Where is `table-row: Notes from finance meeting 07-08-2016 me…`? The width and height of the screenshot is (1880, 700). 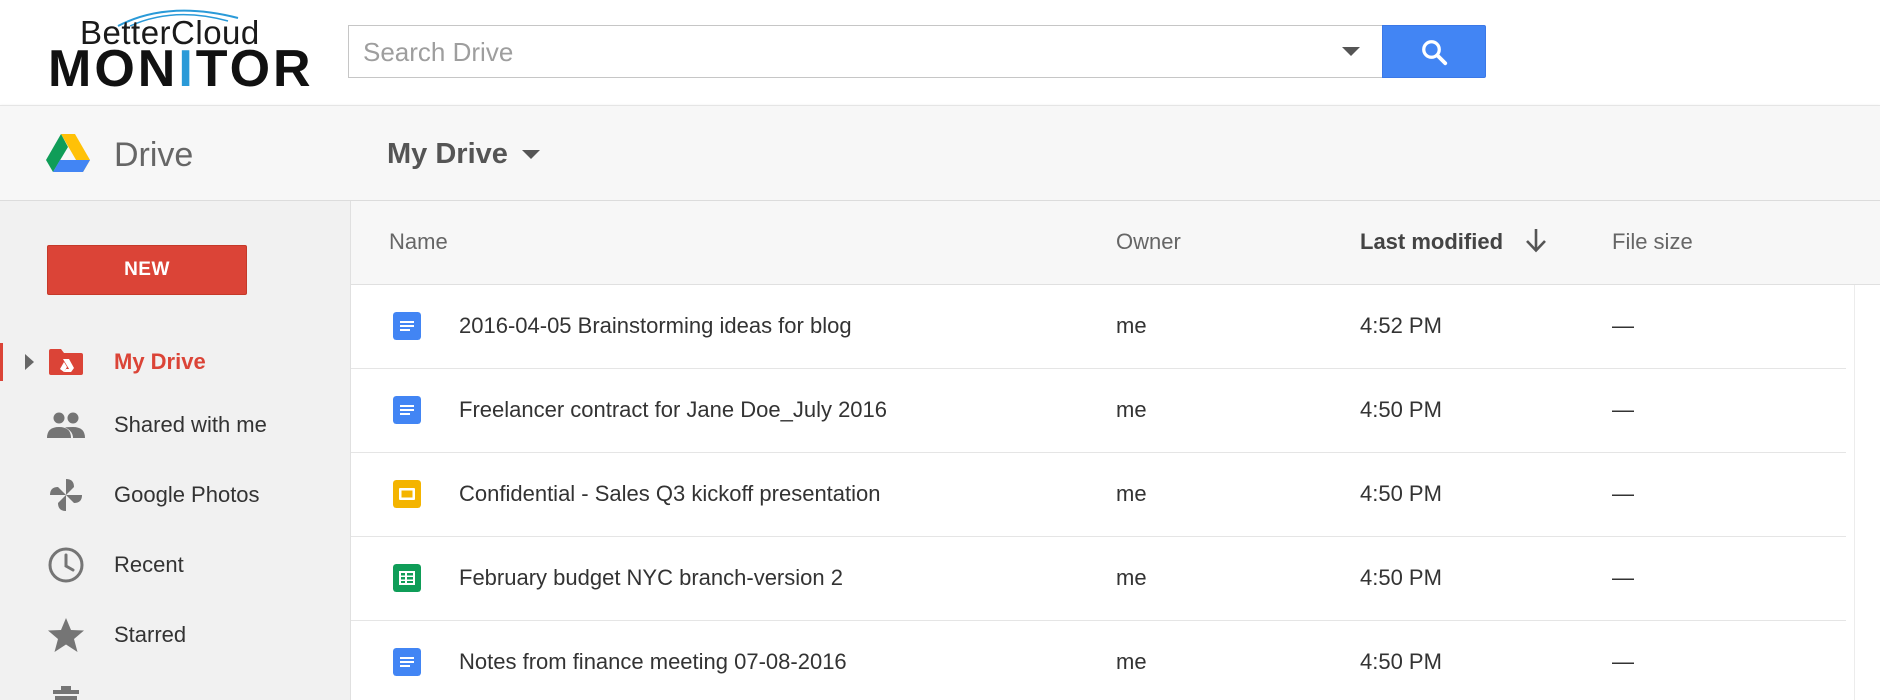
table-row: Notes from finance meeting 07-08-2016 me… is located at coordinates (1098, 660).